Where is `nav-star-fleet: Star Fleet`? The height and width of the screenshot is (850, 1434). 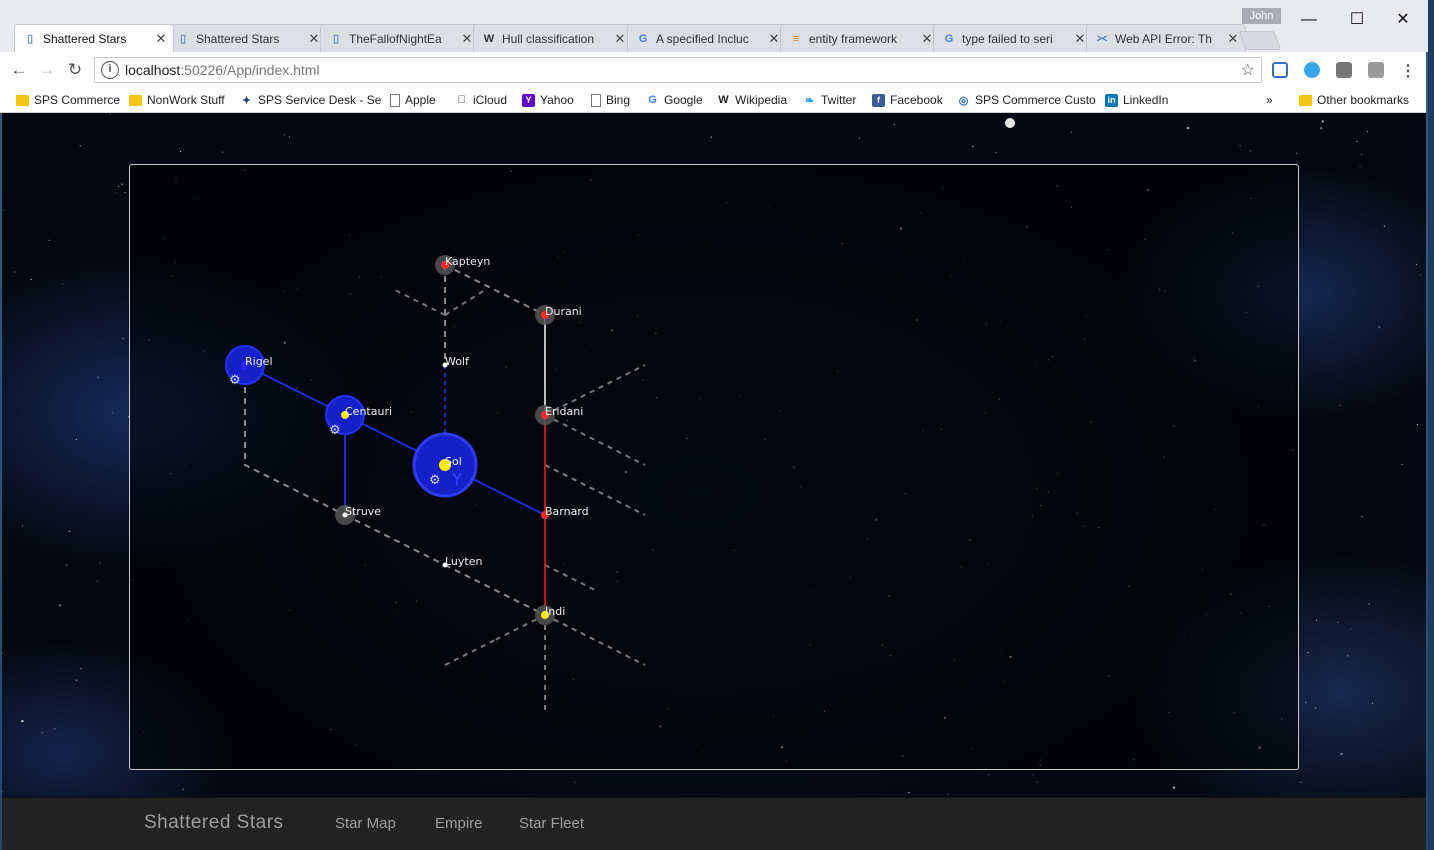
nav-star-fleet: Star Fleet is located at coordinates (551, 823).